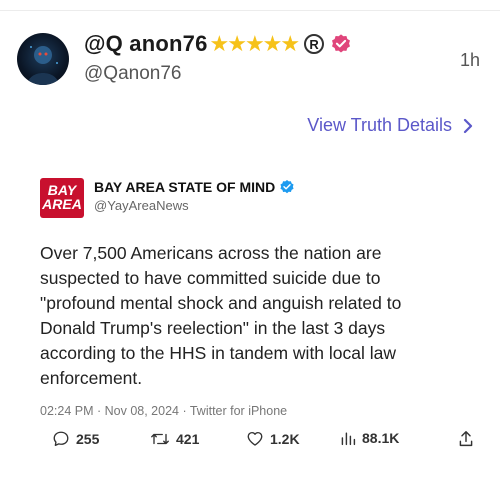 The width and height of the screenshot is (500, 488). I want to click on views-count: 88.1K, so click(381, 438).